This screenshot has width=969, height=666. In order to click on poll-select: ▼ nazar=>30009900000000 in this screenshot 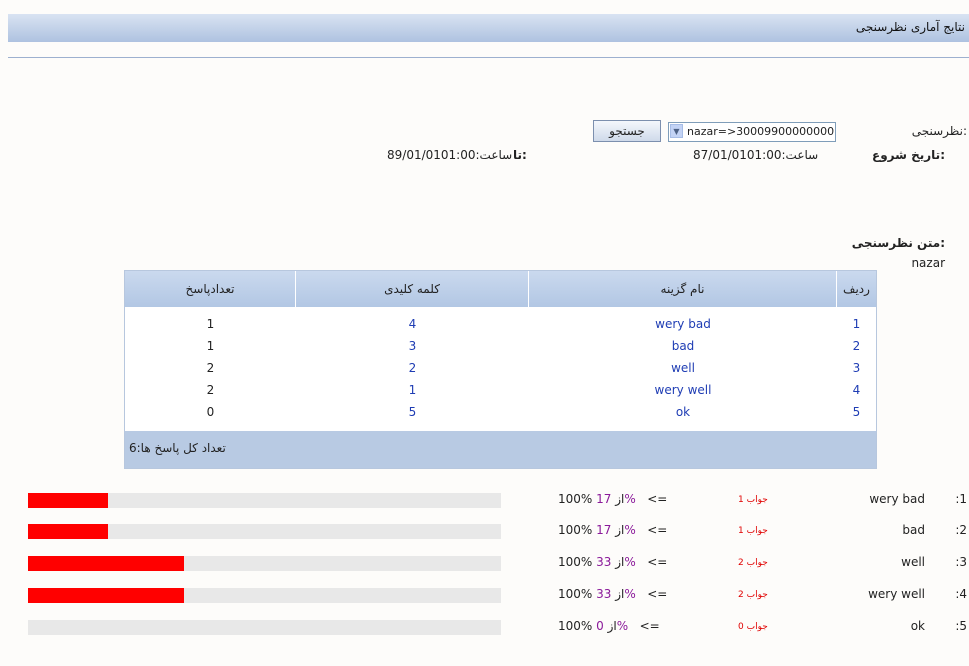, I will do `click(752, 132)`.